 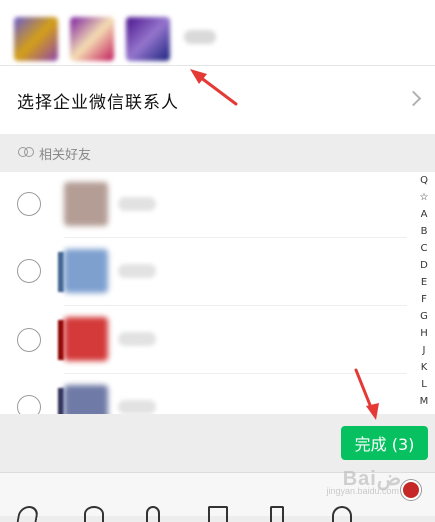 I want to click on index-letter: E, so click(x=424, y=282).